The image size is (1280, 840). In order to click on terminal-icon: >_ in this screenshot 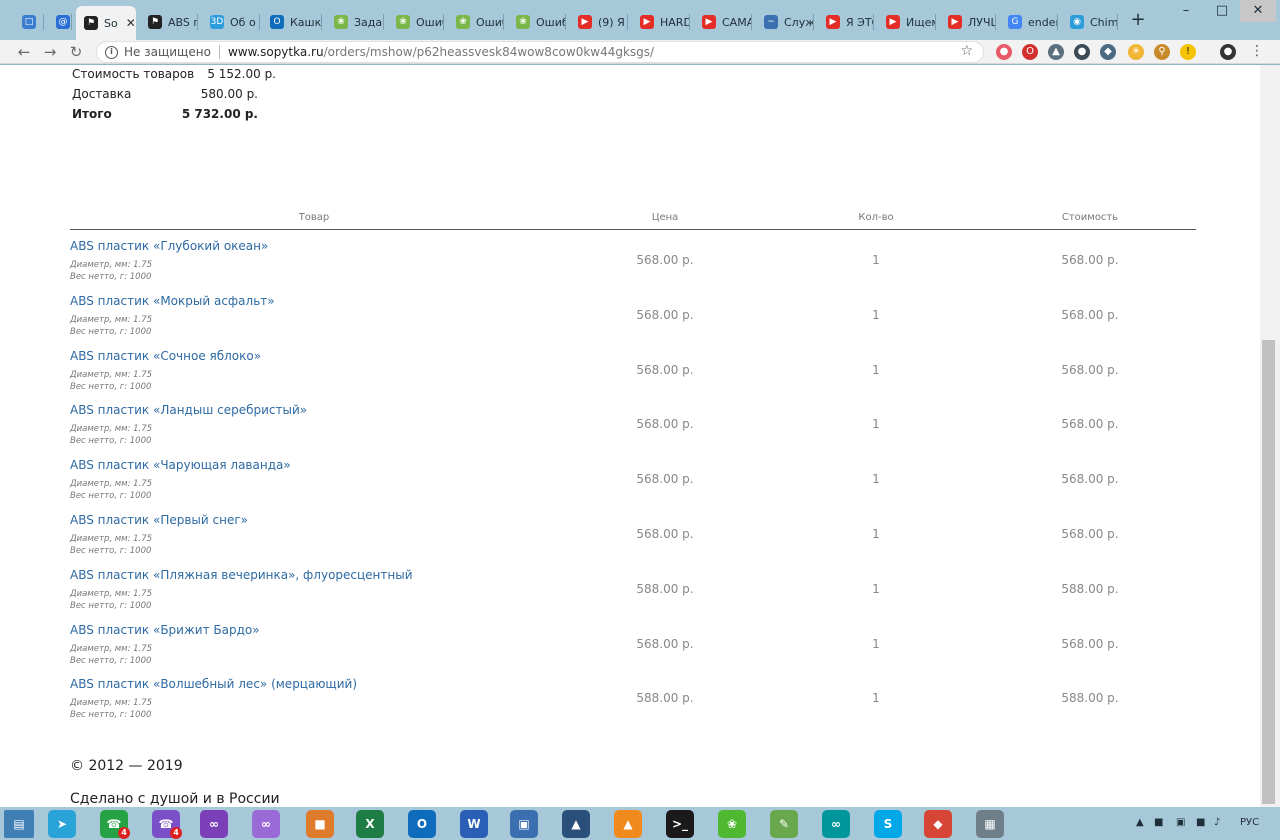, I will do `click(680, 824)`.